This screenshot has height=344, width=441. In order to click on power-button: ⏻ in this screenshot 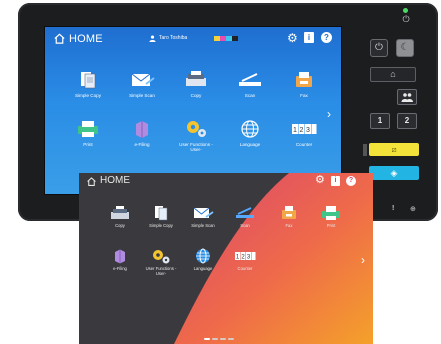, I will do `click(379, 48)`.